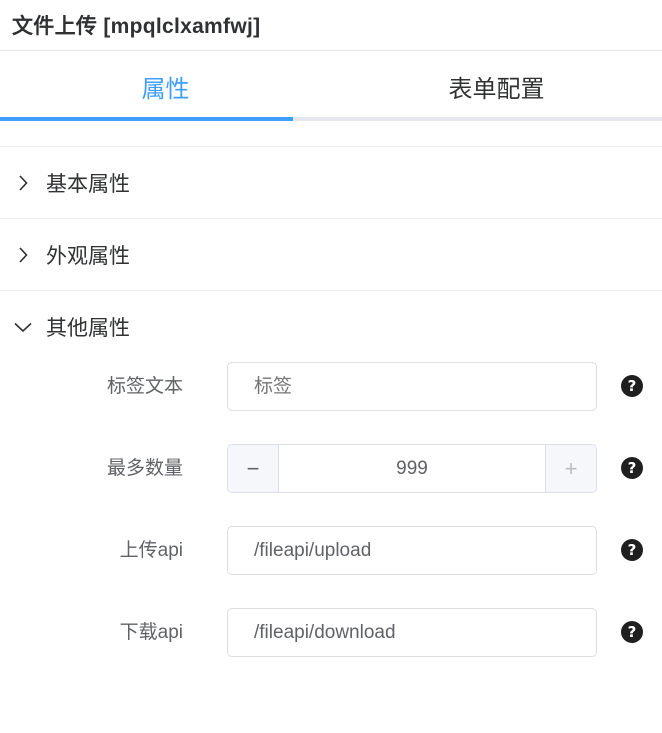 The height and width of the screenshot is (733, 662). I want to click on tab-properties: 属性, so click(165, 86).